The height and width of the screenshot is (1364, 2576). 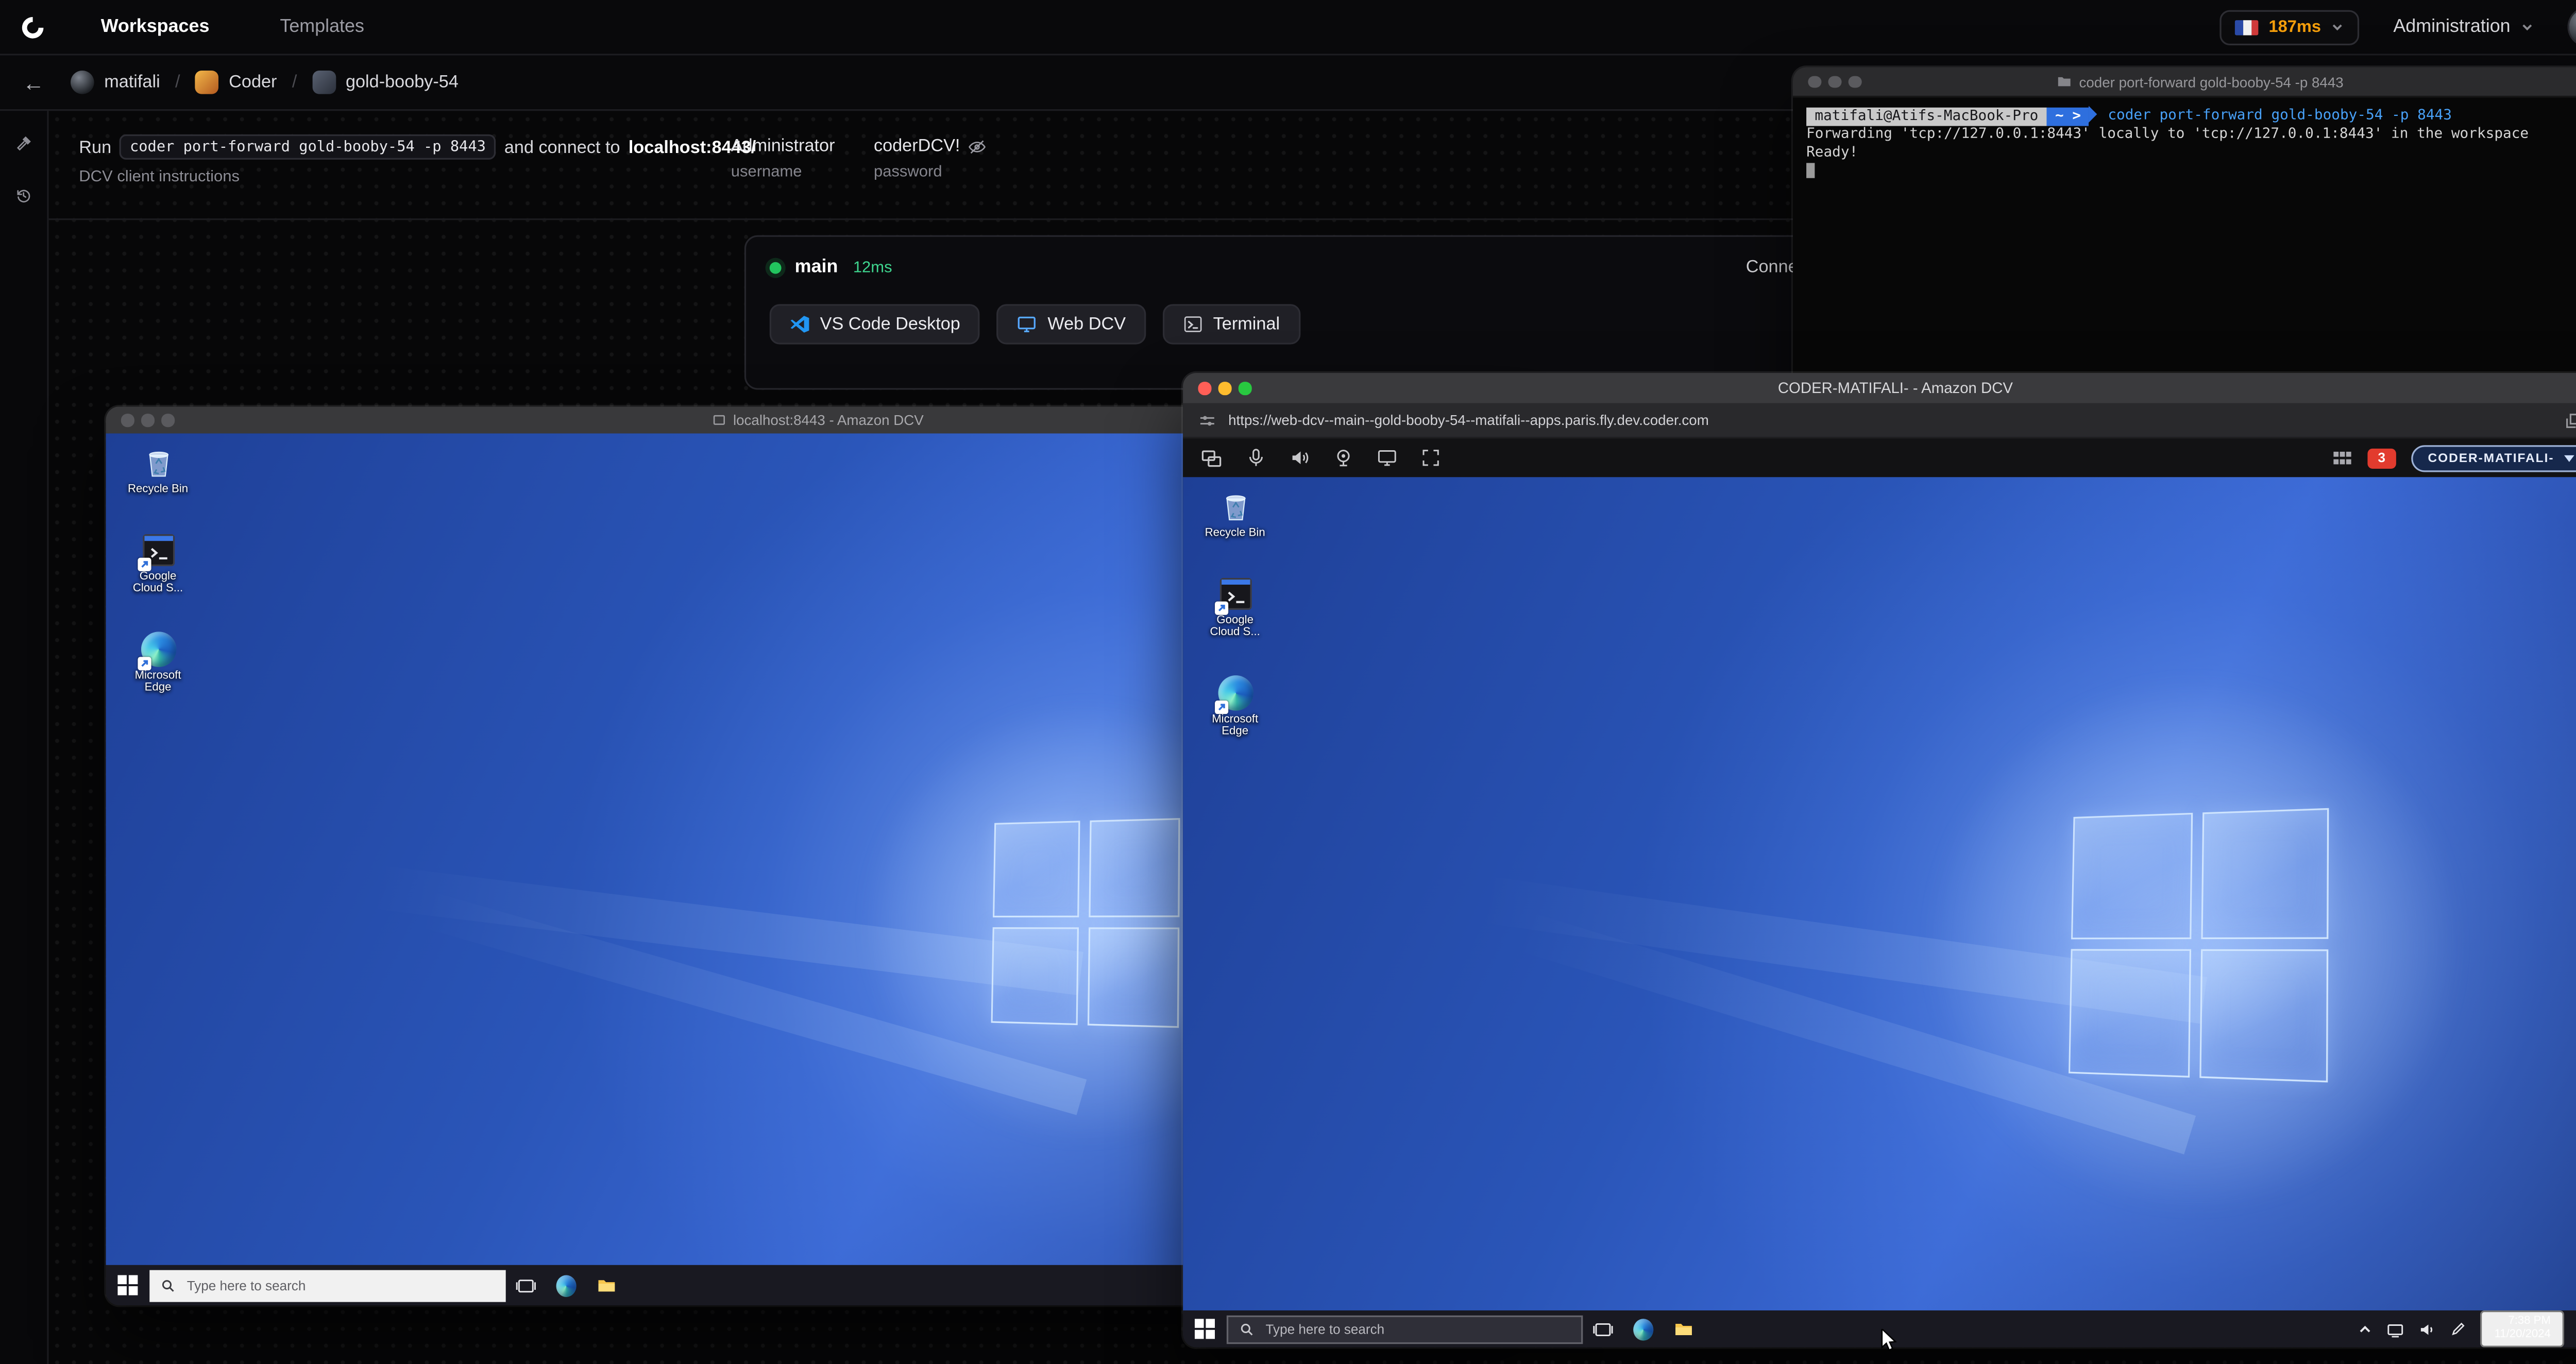 I want to click on coder-logo-icon, so click(x=32, y=27).